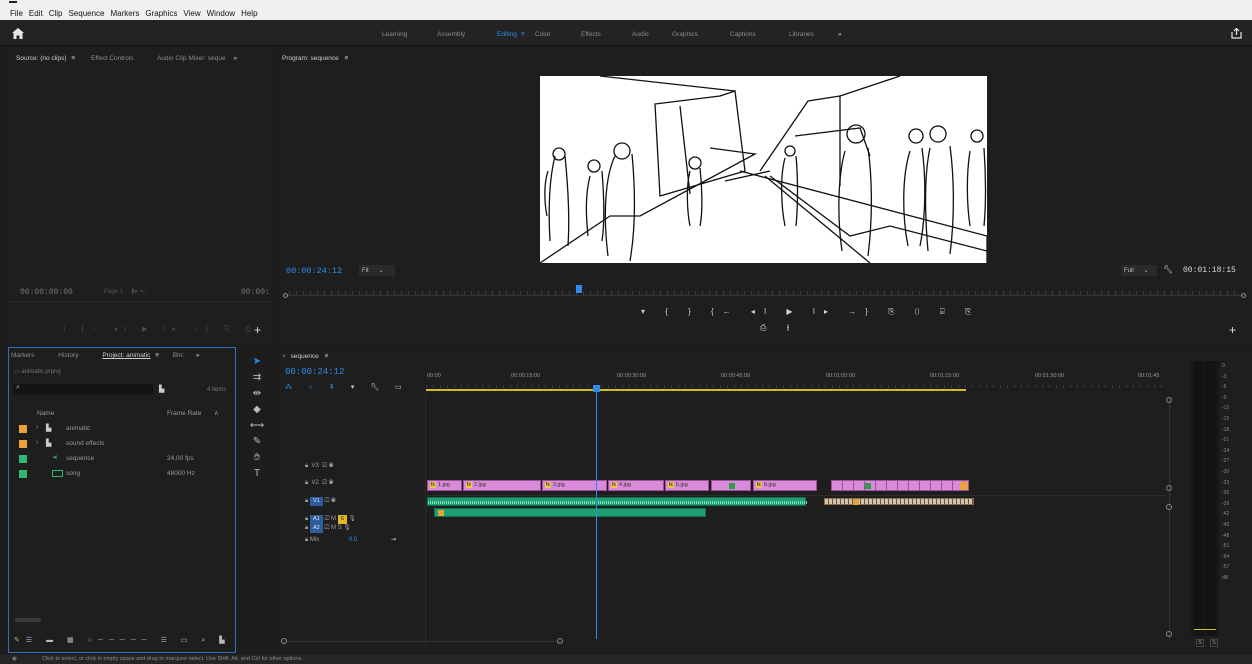  Describe the element at coordinates (257, 476) in the screenshot. I see `type-tool-icon: T` at that location.